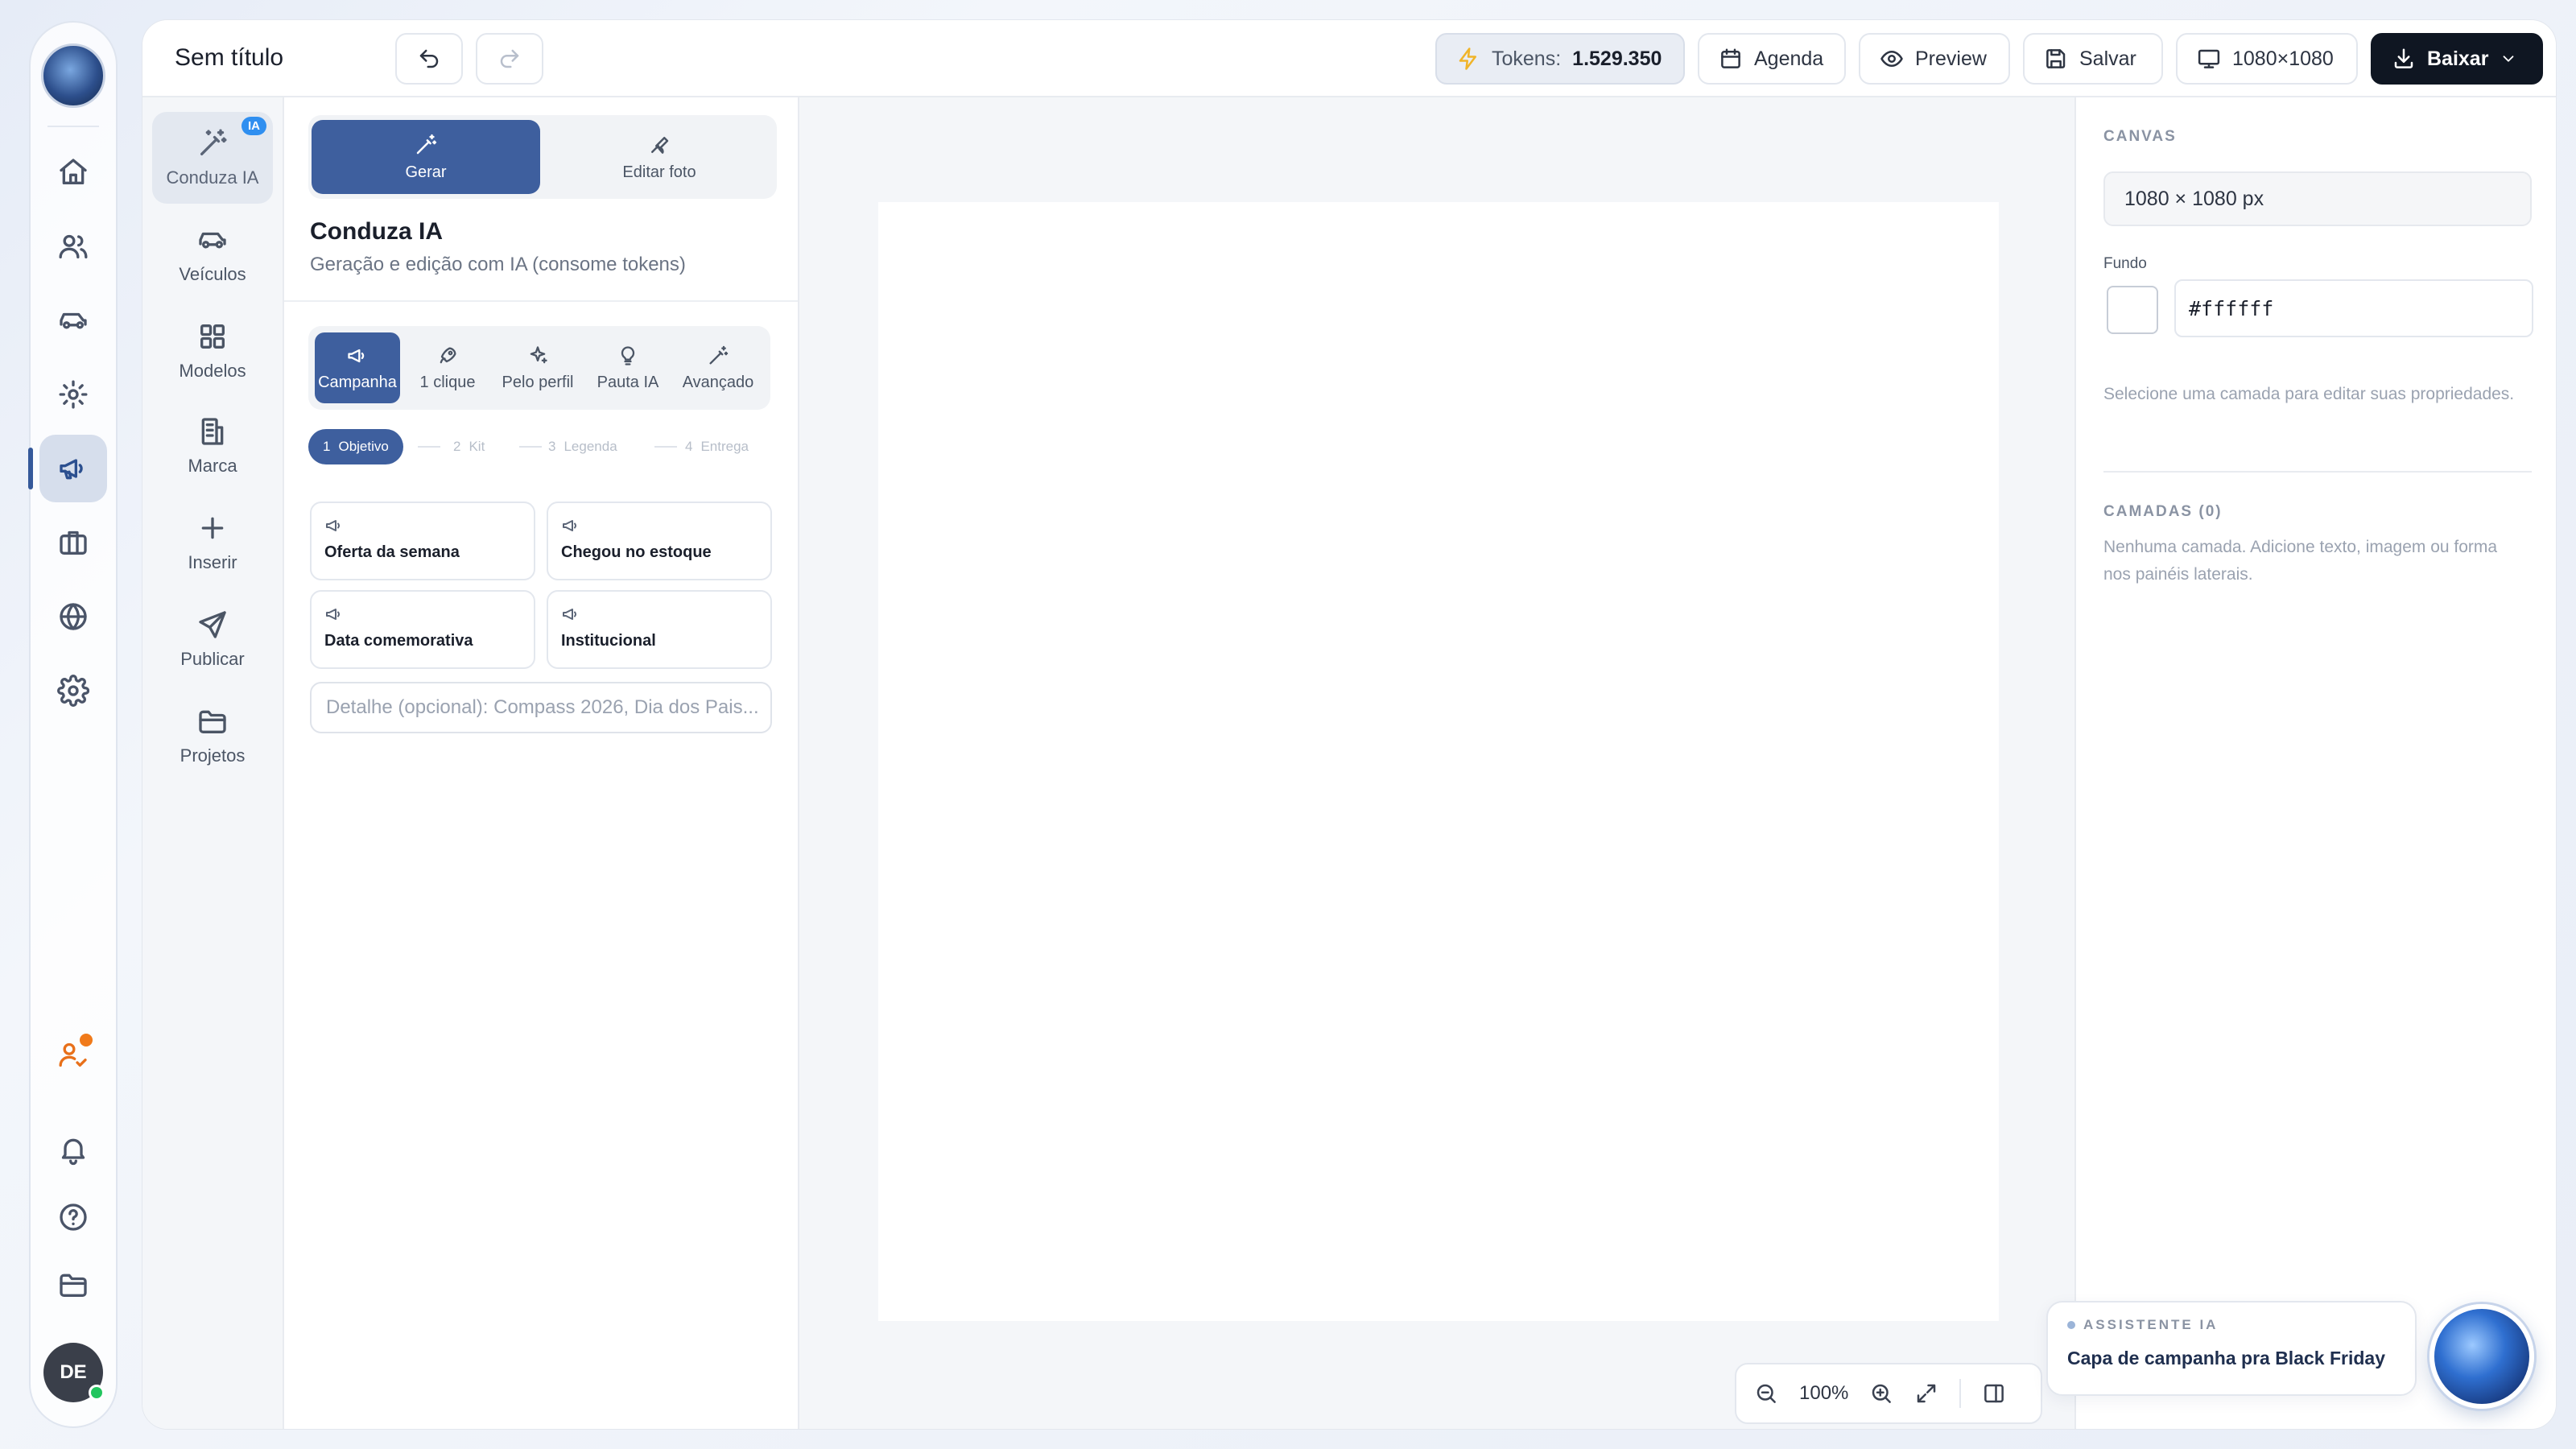 Image resolution: width=2576 pixels, height=1449 pixels. I want to click on panel-segmented-control: Gerar Editar foto, so click(542, 157).